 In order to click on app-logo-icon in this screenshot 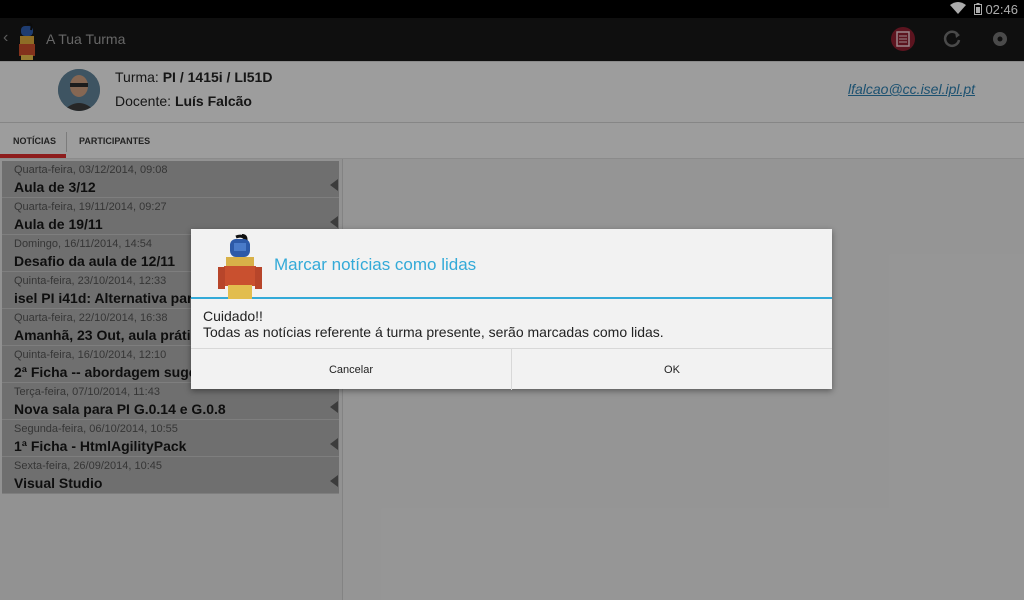, I will do `click(240, 266)`.